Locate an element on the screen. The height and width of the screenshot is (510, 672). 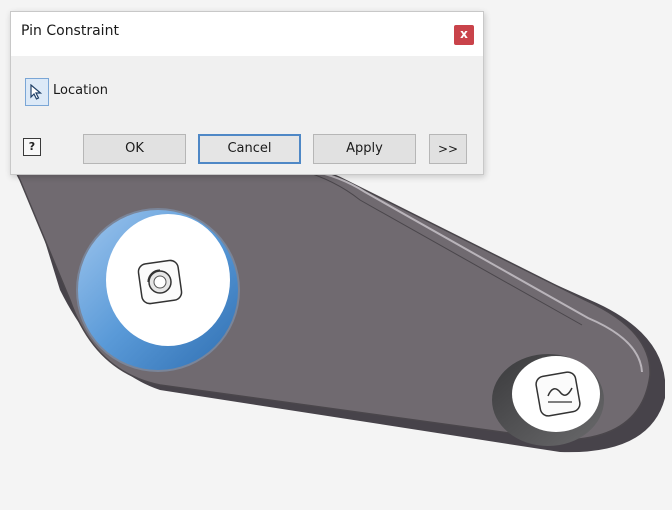
apply-button: Apply is located at coordinates (364, 149).